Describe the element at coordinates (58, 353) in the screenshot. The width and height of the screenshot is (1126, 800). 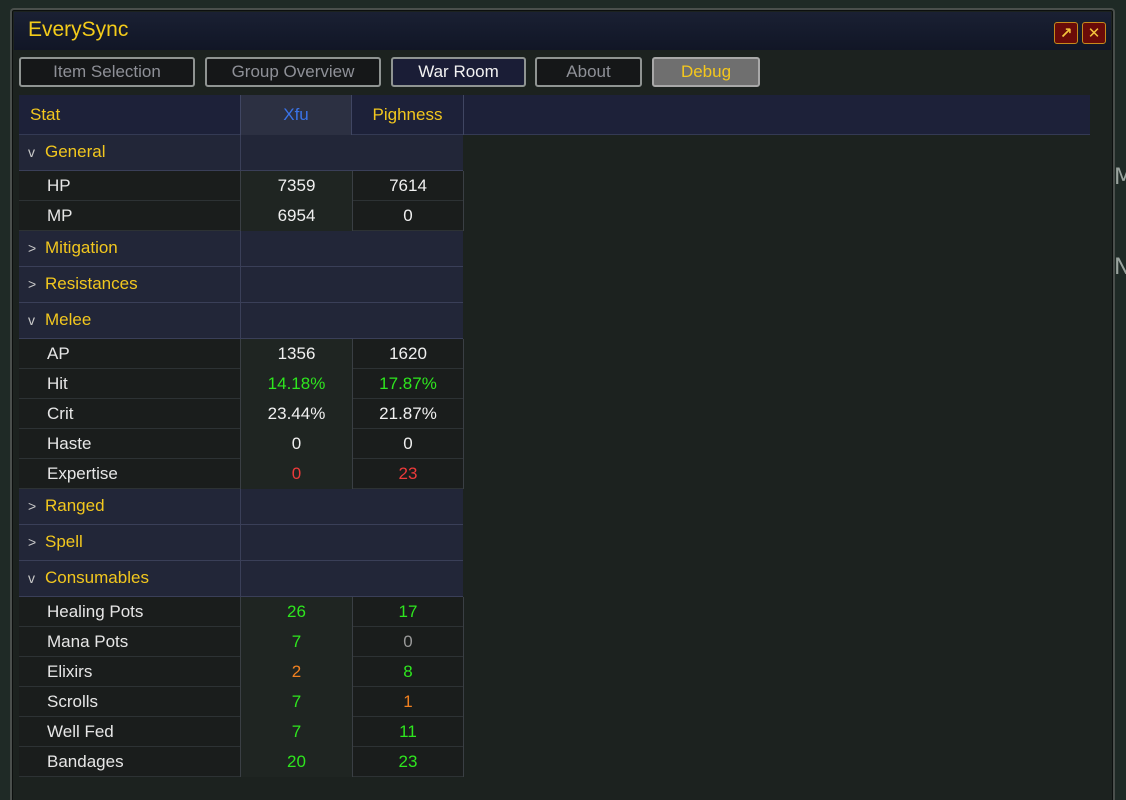
I see `stat-name: AP` at that location.